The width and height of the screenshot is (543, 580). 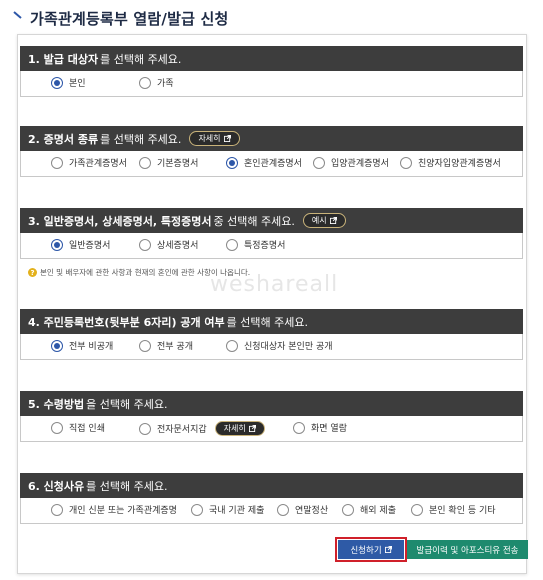 I want to click on radio-option-screen-view: 화면 열람, so click(x=320, y=427).